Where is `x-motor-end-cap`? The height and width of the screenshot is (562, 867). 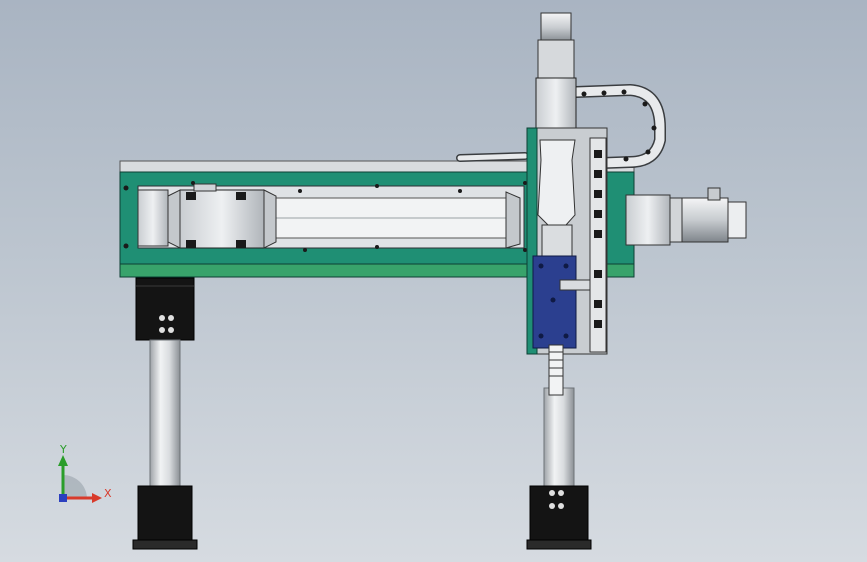 x-motor-end-cap is located at coordinates (737, 220).